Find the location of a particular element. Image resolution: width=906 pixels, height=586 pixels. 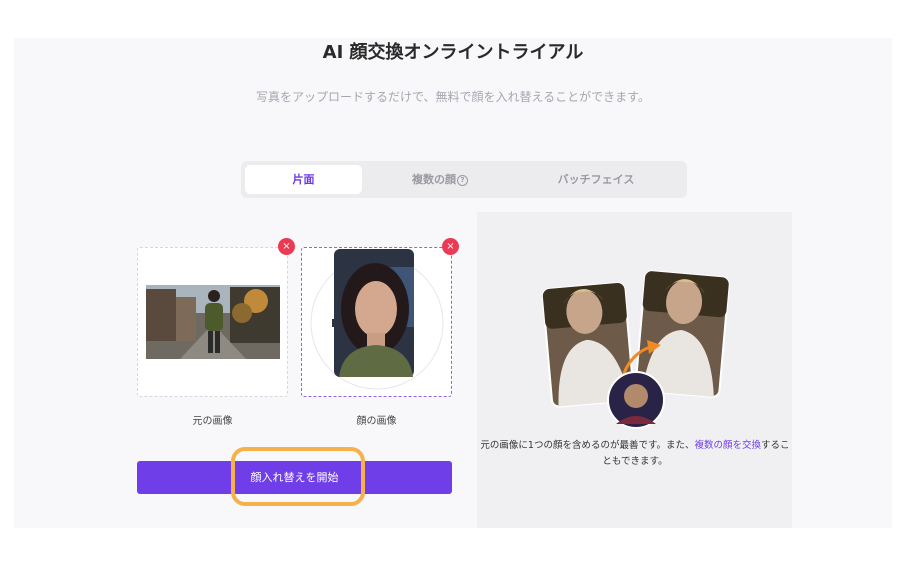

source-image-upload: × is located at coordinates (216, 317).